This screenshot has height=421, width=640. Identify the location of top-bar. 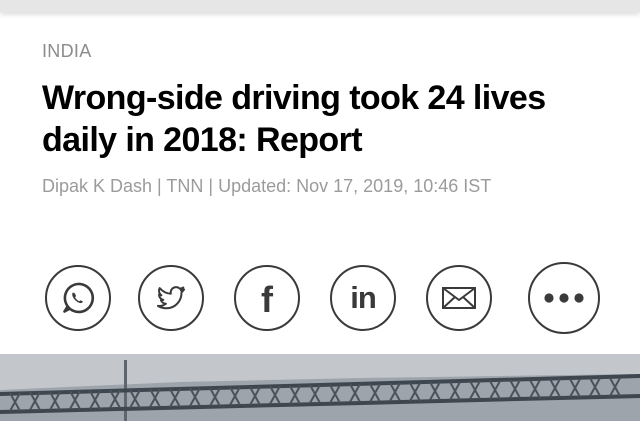
(320, 6).